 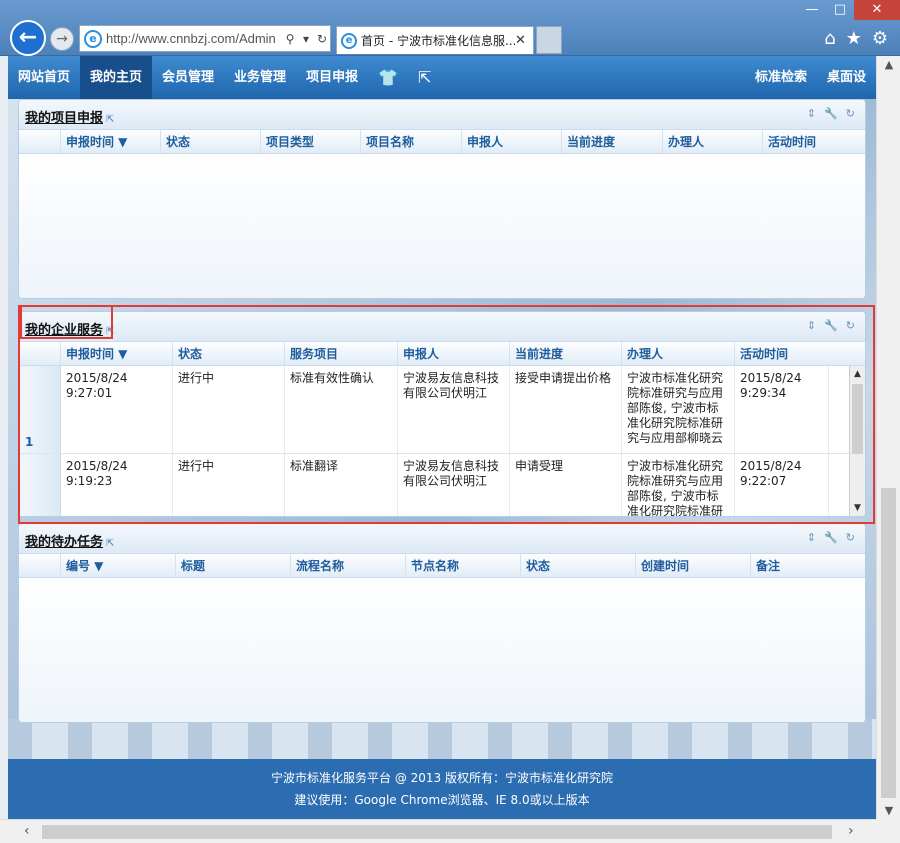 I want to click on cell-time: 2015/8/24 9:27:01, so click(x=117, y=409).